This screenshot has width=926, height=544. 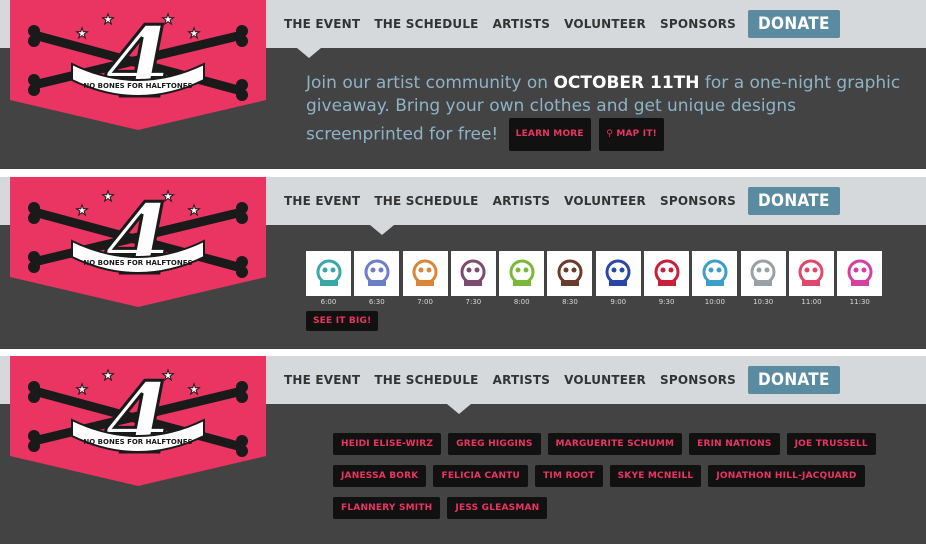 I want to click on artist-button: JONATHON HILL-JACQUARD, so click(x=786, y=476).